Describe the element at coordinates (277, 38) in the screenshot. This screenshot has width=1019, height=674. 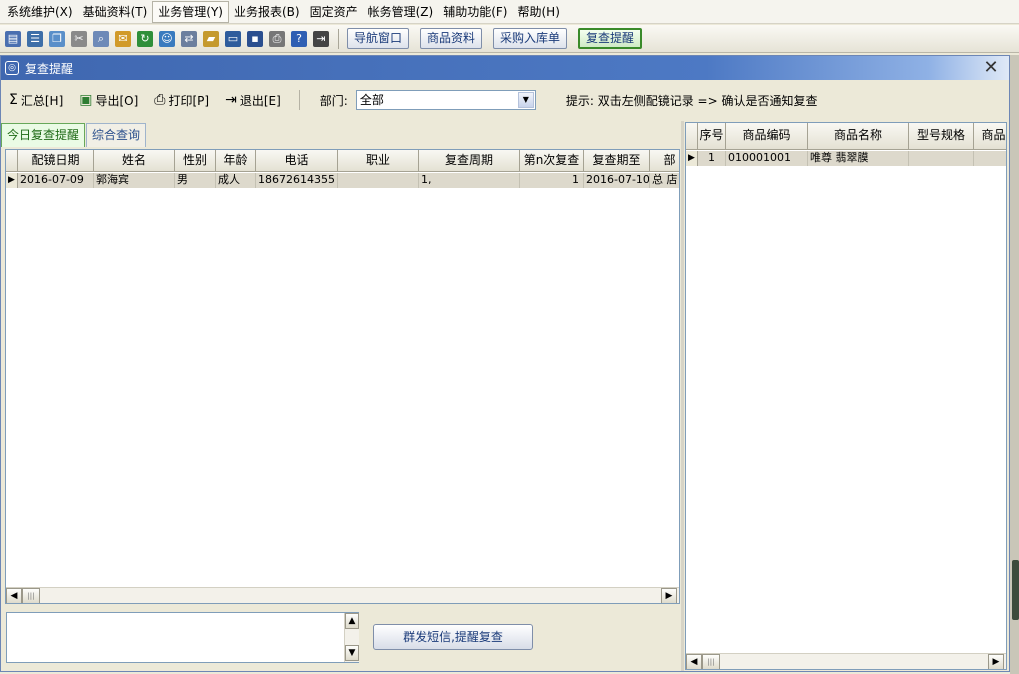
I see `print-icon: ⎙` at that location.